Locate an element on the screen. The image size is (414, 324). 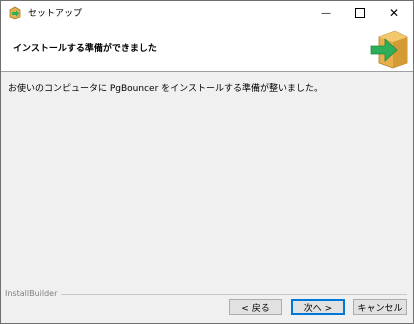
maximize-button is located at coordinates (360, 13).